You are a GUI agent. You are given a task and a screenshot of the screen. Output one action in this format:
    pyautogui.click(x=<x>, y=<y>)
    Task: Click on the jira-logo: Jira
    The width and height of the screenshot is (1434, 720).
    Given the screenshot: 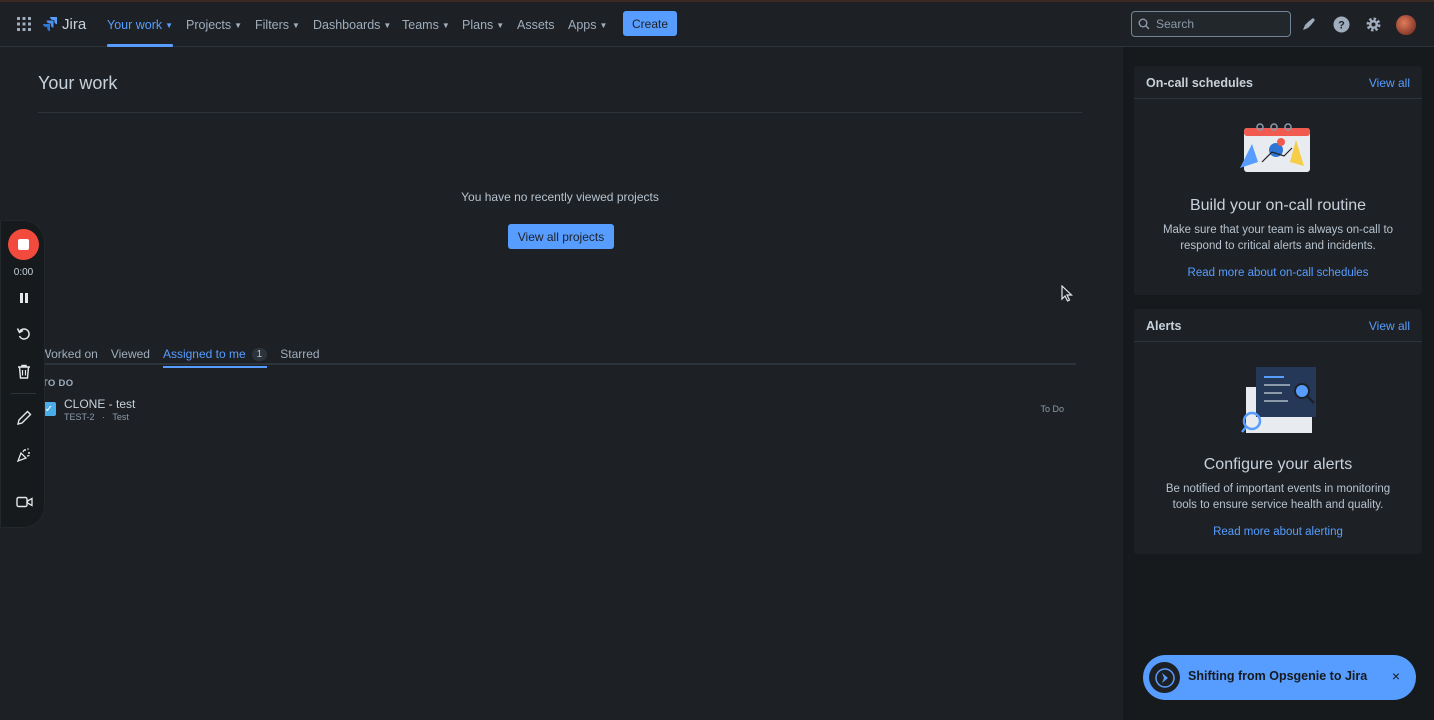 What is the action you would take?
    pyautogui.click(x=64, y=24)
    